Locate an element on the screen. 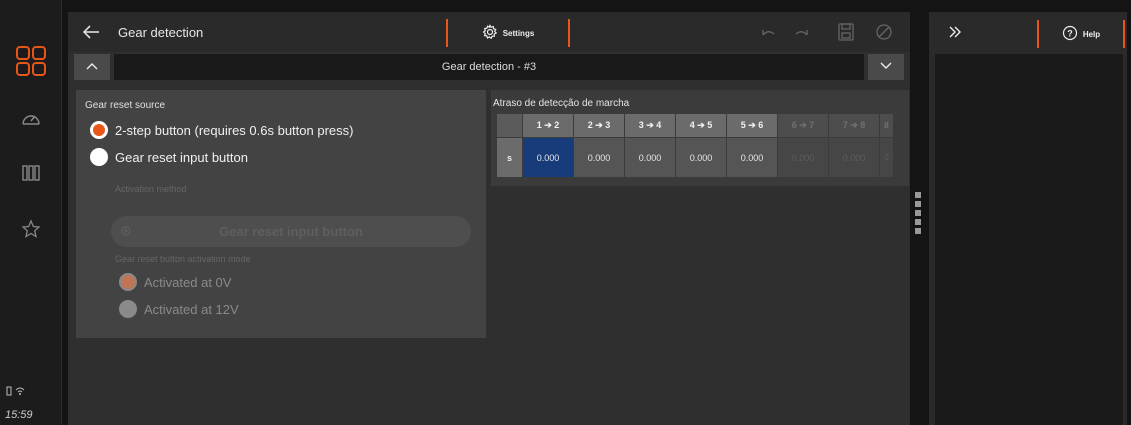  page-title: Gear detection is located at coordinates (161, 32).